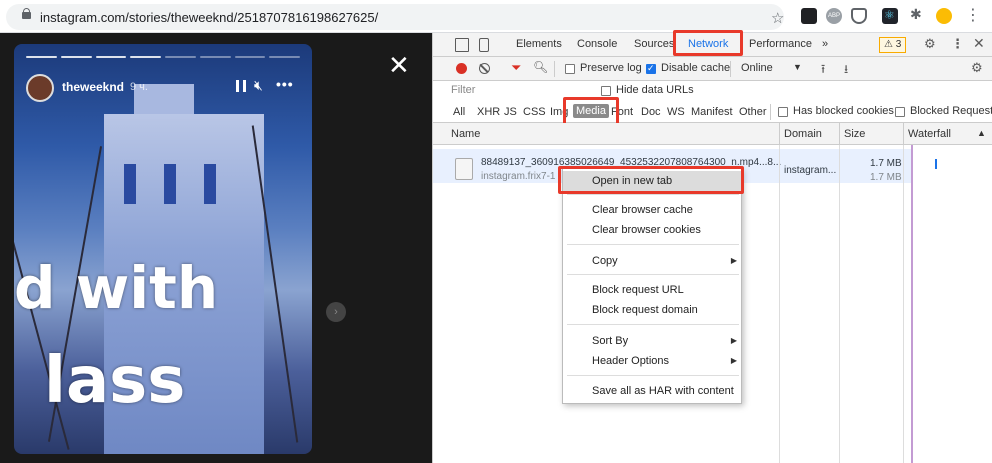  Describe the element at coordinates (611, 68) in the screenshot. I see `preserve-log-label: Preserve log` at that location.